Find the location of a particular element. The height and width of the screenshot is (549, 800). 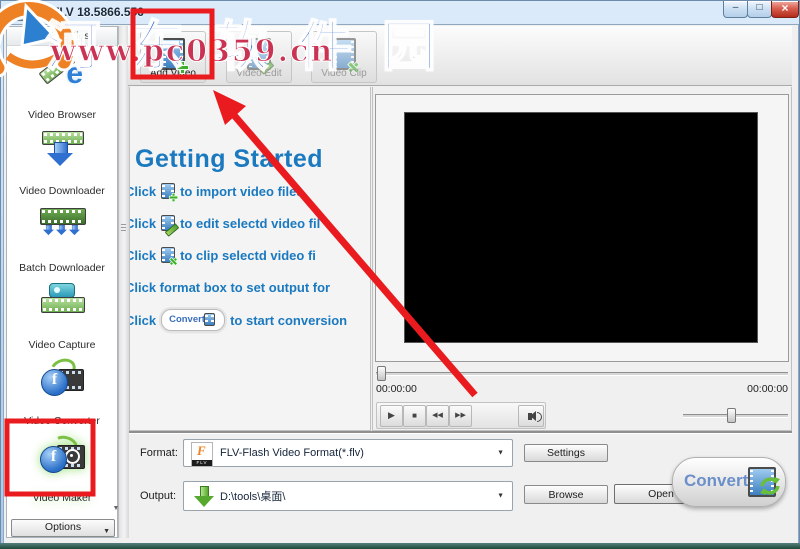

close-icon: × is located at coordinates (785, 8).